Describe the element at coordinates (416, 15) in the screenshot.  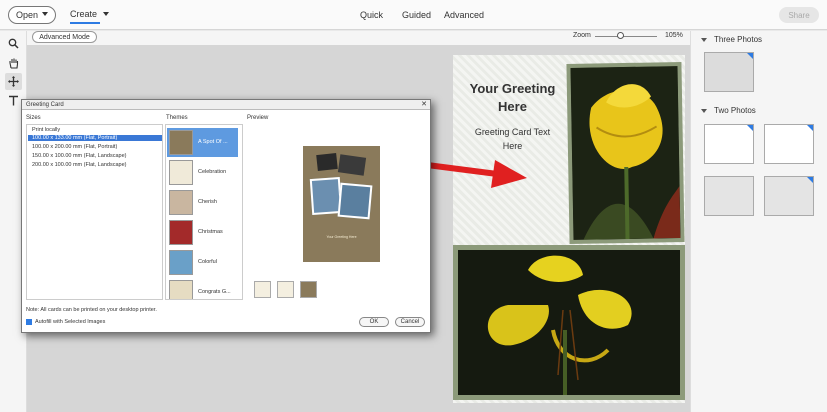
I see `tab-guided: Guided` at that location.